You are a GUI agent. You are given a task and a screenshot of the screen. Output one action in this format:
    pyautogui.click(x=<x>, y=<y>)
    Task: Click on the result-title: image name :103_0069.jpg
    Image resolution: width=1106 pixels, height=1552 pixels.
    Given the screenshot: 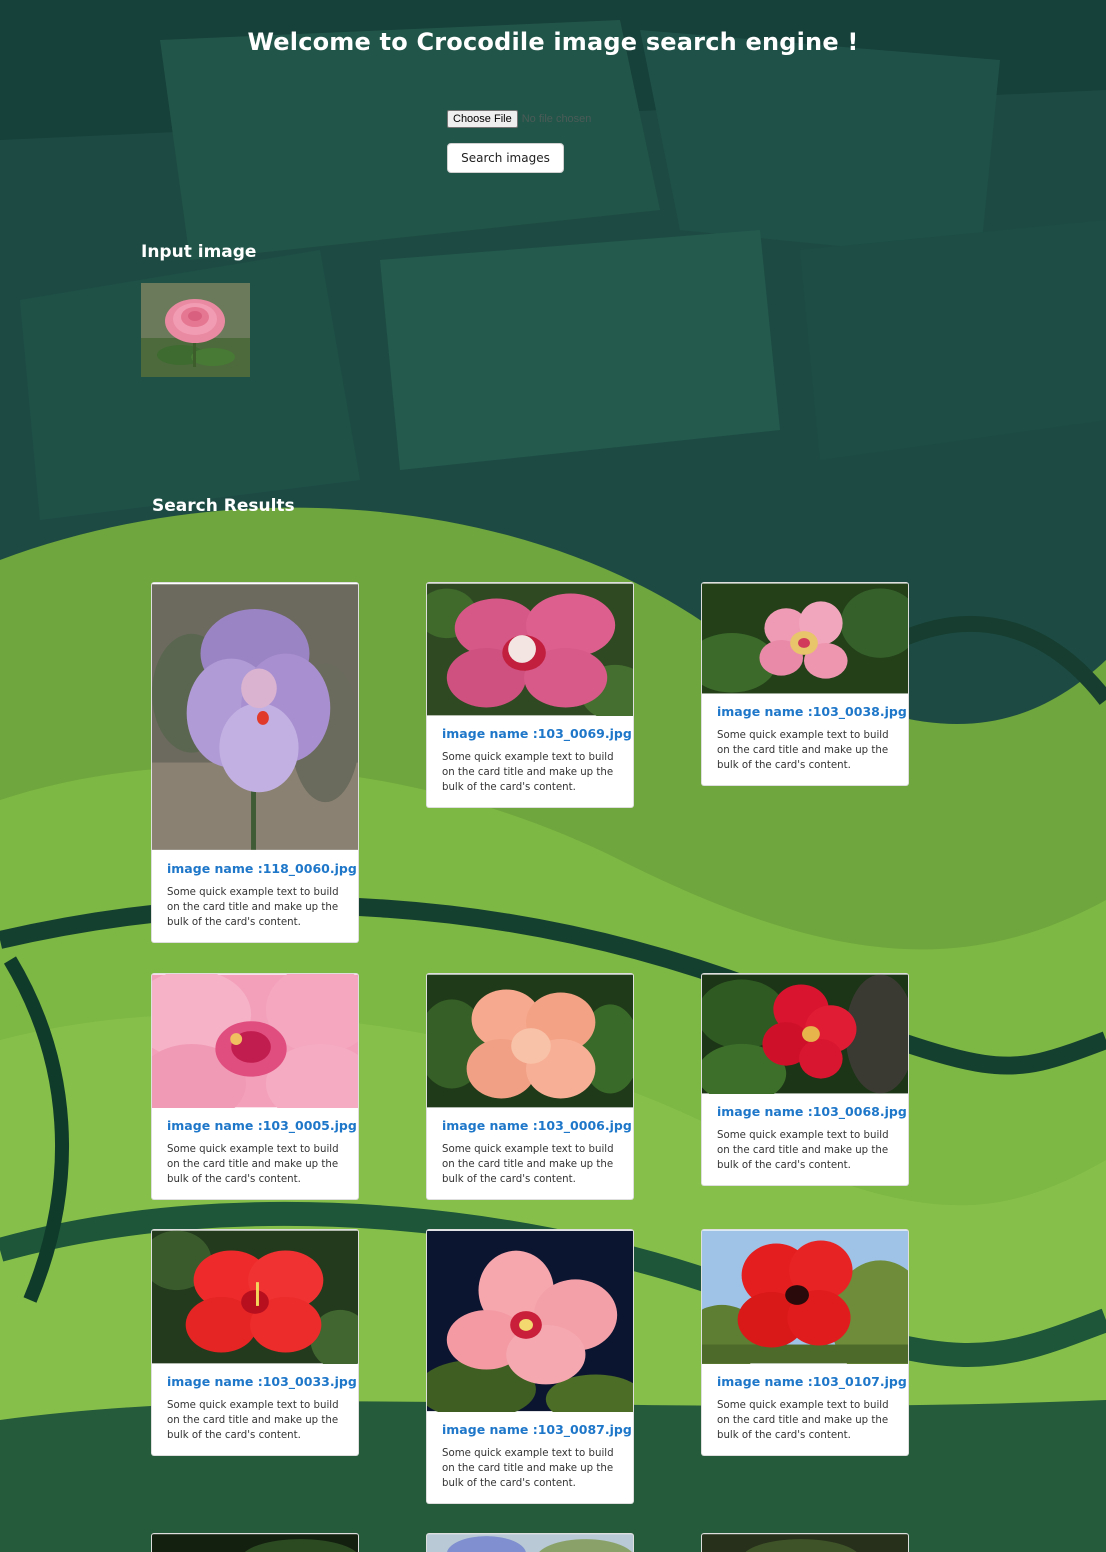 What is the action you would take?
    pyautogui.click(x=537, y=733)
    